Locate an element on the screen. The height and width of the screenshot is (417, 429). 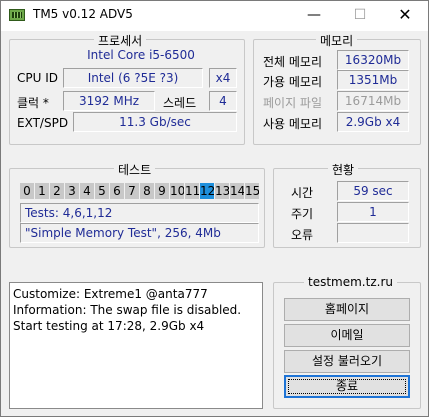
test-cell: 3 is located at coordinates (72, 191).